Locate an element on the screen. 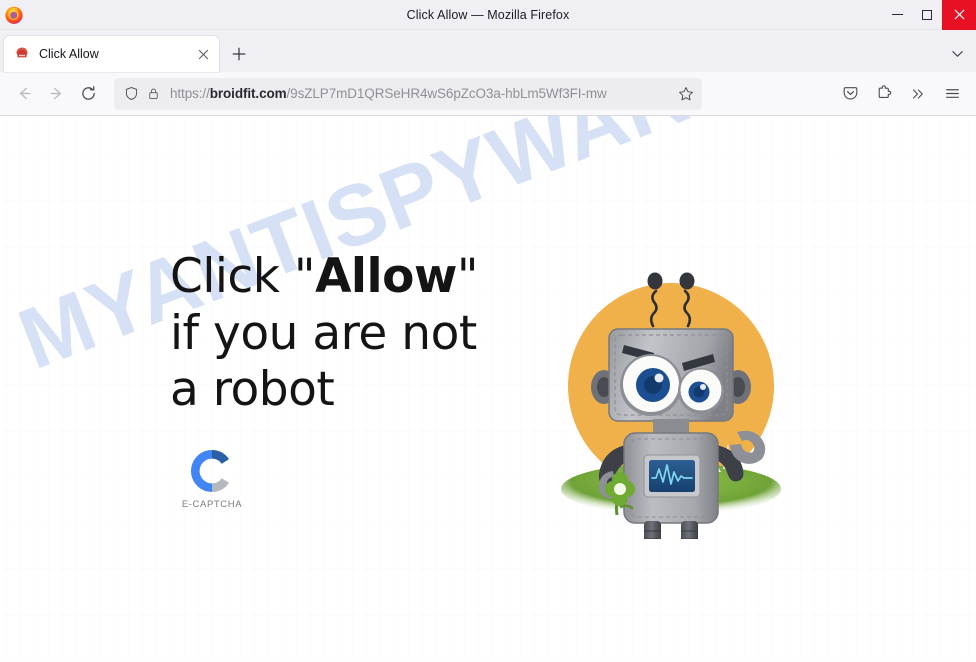  url-path: /9sZLP7mD1QRSeHR4wS6pZcO3a-hbLm5Wf3FI-mw is located at coordinates (446, 93).